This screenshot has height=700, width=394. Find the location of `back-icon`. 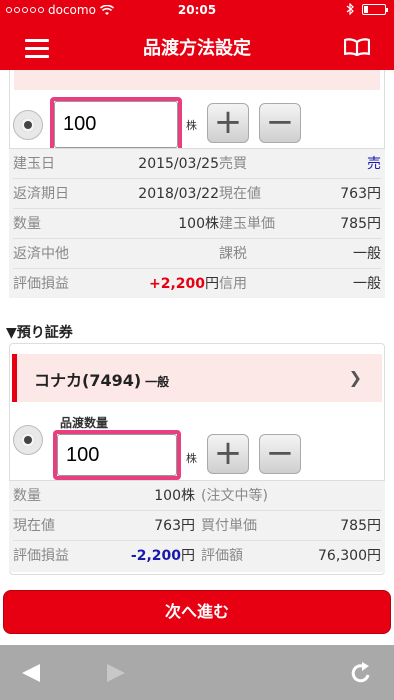

back-icon is located at coordinates (31, 673).